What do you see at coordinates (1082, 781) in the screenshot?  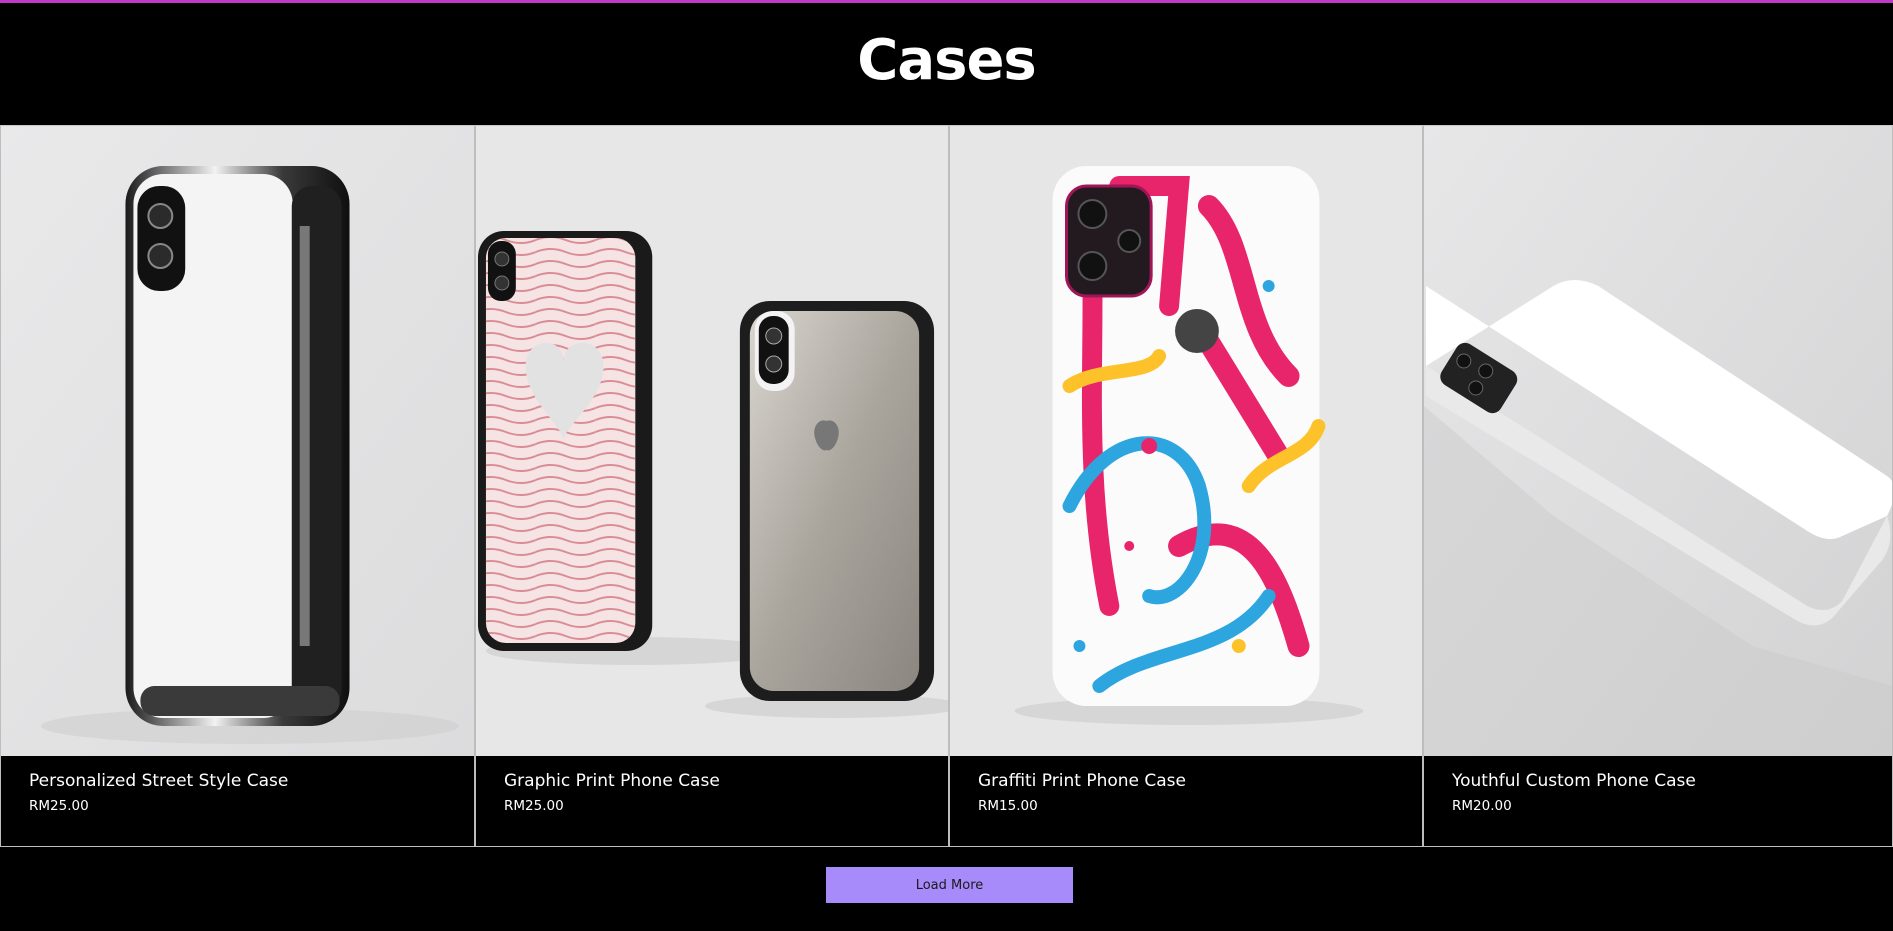 I see `product-name: Graffiti Print Phone Case` at bounding box center [1082, 781].